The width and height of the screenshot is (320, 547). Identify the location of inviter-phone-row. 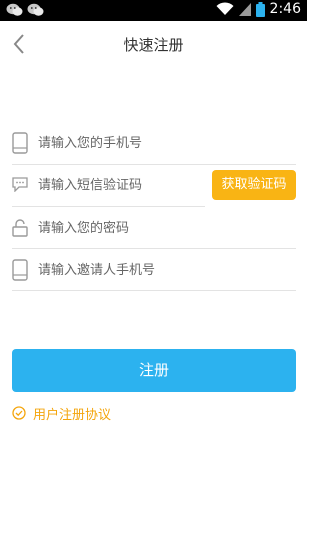
(154, 270).